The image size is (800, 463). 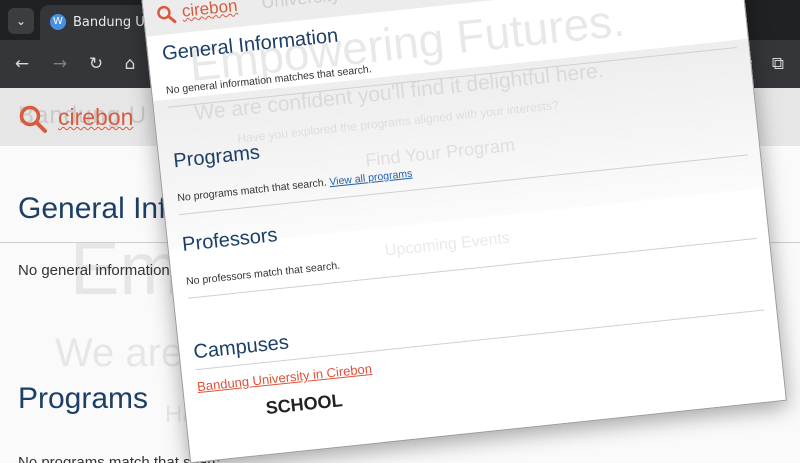 I want to click on reload-icon: ↻, so click(x=96, y=64).